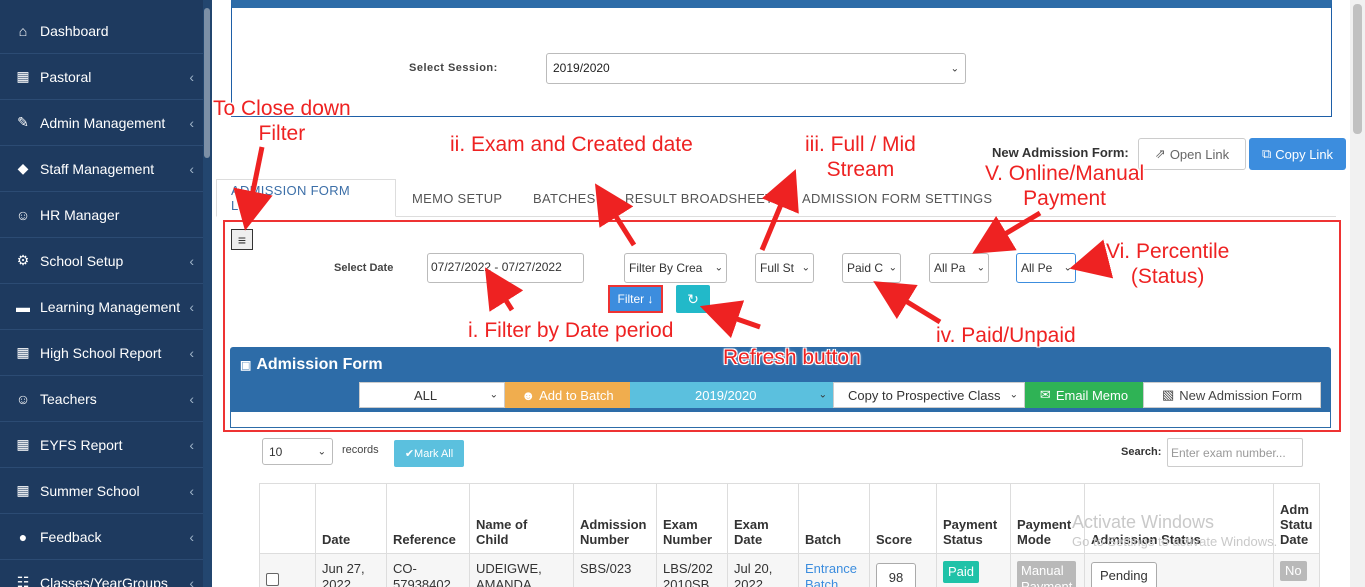  I want to click on cell-text: Jul 20,, so click(753, 568).